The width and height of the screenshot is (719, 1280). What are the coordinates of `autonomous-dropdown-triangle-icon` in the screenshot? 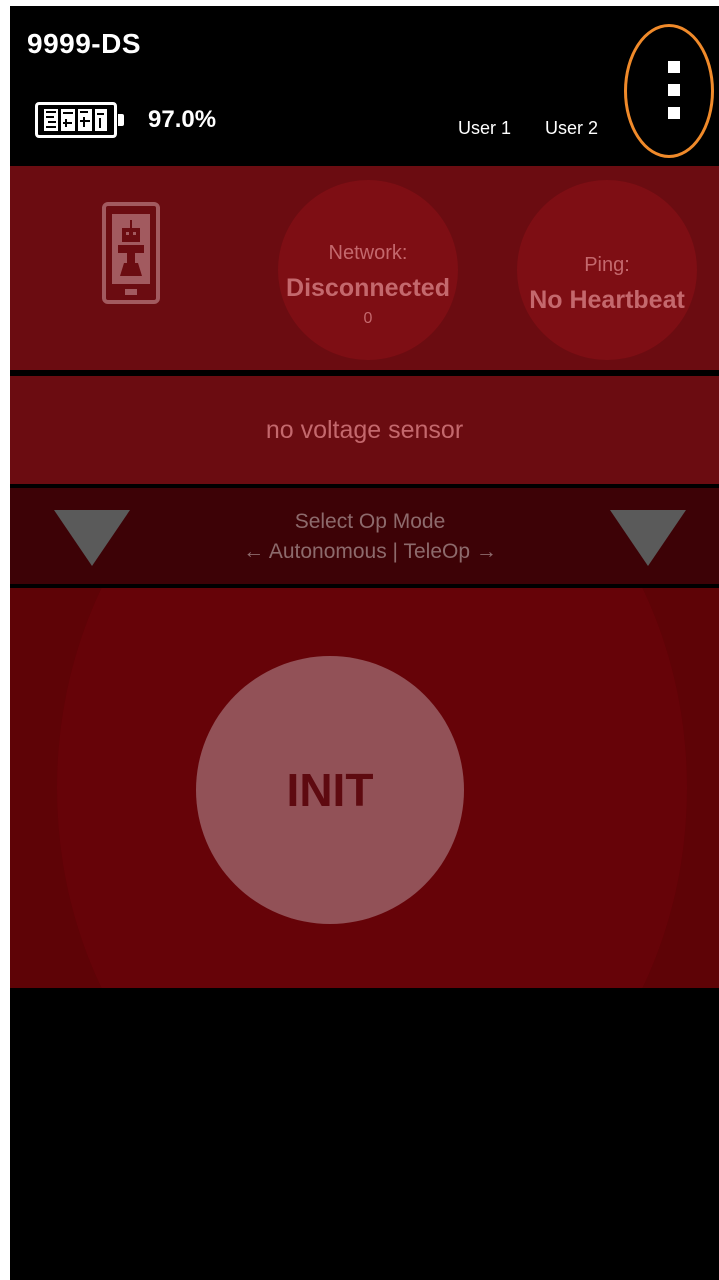 It's located at (92, 538).